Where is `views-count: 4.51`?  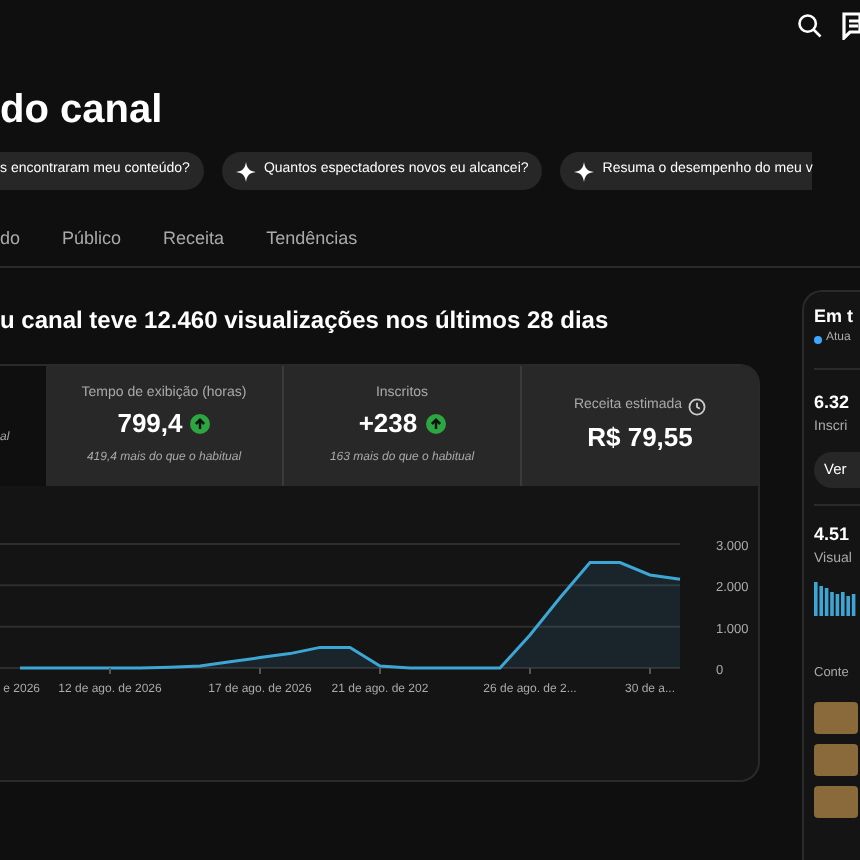
views-count: 4.51 is located at coordinates (832, 533).